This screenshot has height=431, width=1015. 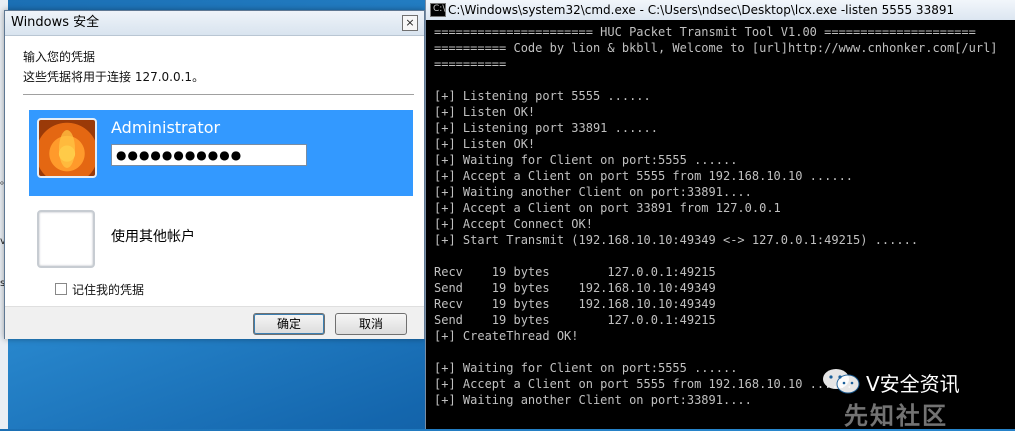 What do you see at coordinates (61, 289) in the screenshot?
I see `checkbox-icon` at bounding box center [61, 289].